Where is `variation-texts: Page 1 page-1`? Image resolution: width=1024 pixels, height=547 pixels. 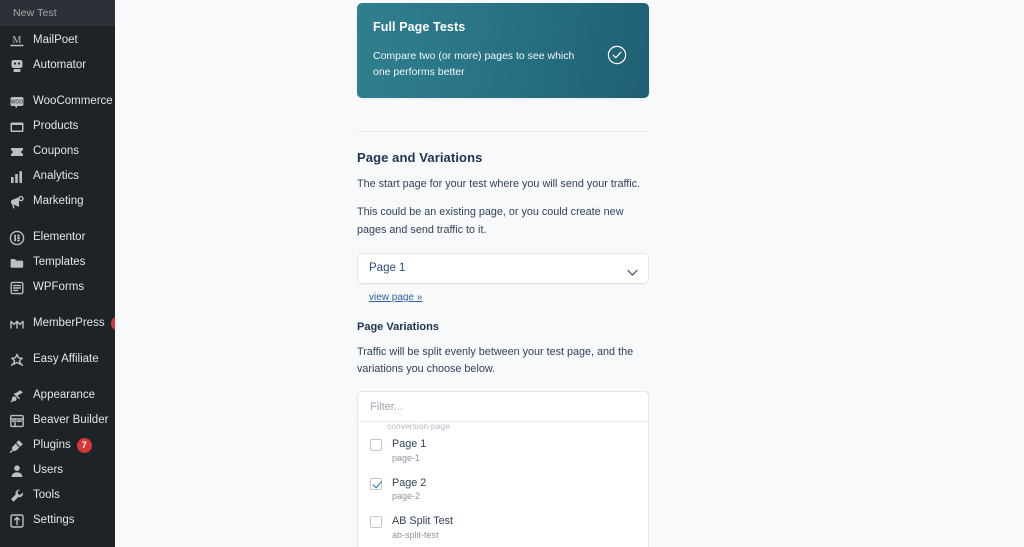 variation-texts: Page 1 page-1 is located at coordinates (409, 450).